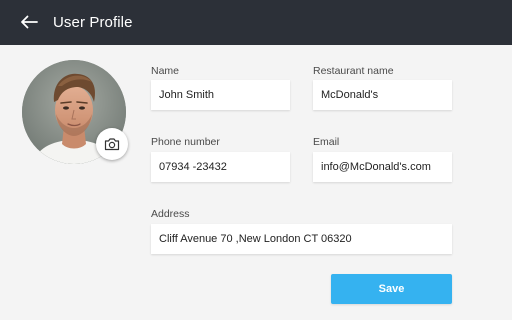  Describe the element at coordinates (382, 95) in the screenshot. I see `restaurant-name-field` at that location.